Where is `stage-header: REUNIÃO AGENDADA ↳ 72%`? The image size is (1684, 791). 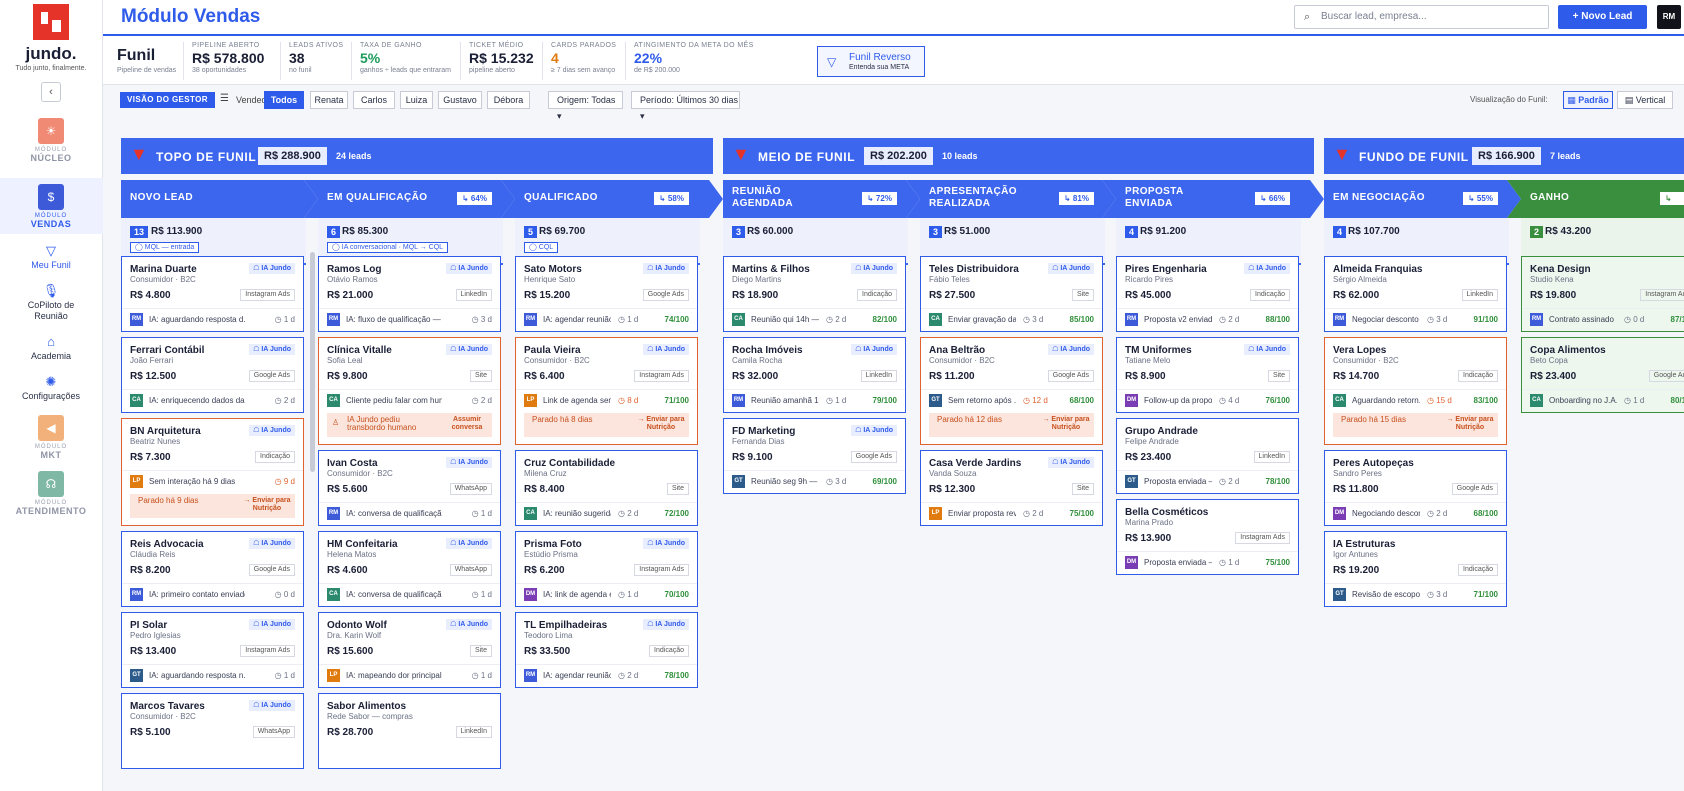
stage-header: REUNIÃO AGENDADA ↳ 72% is located at coordinates (821, 199).